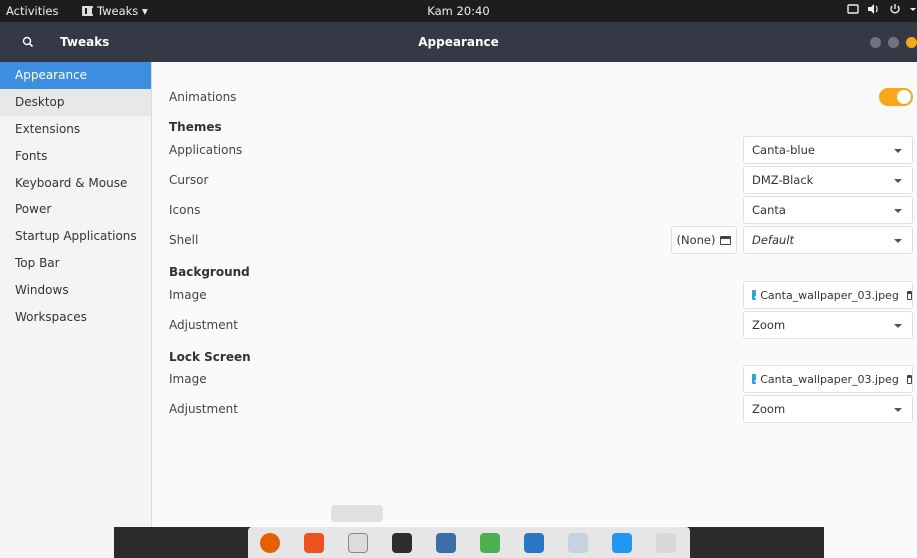 Image resolution: width=917 pixels, height=558 pixels. What do you see at coordinates (783, 180) in the screenshot?
I see `cursor-theme-value: DMZ-Black` at bounding box center [783, 180].